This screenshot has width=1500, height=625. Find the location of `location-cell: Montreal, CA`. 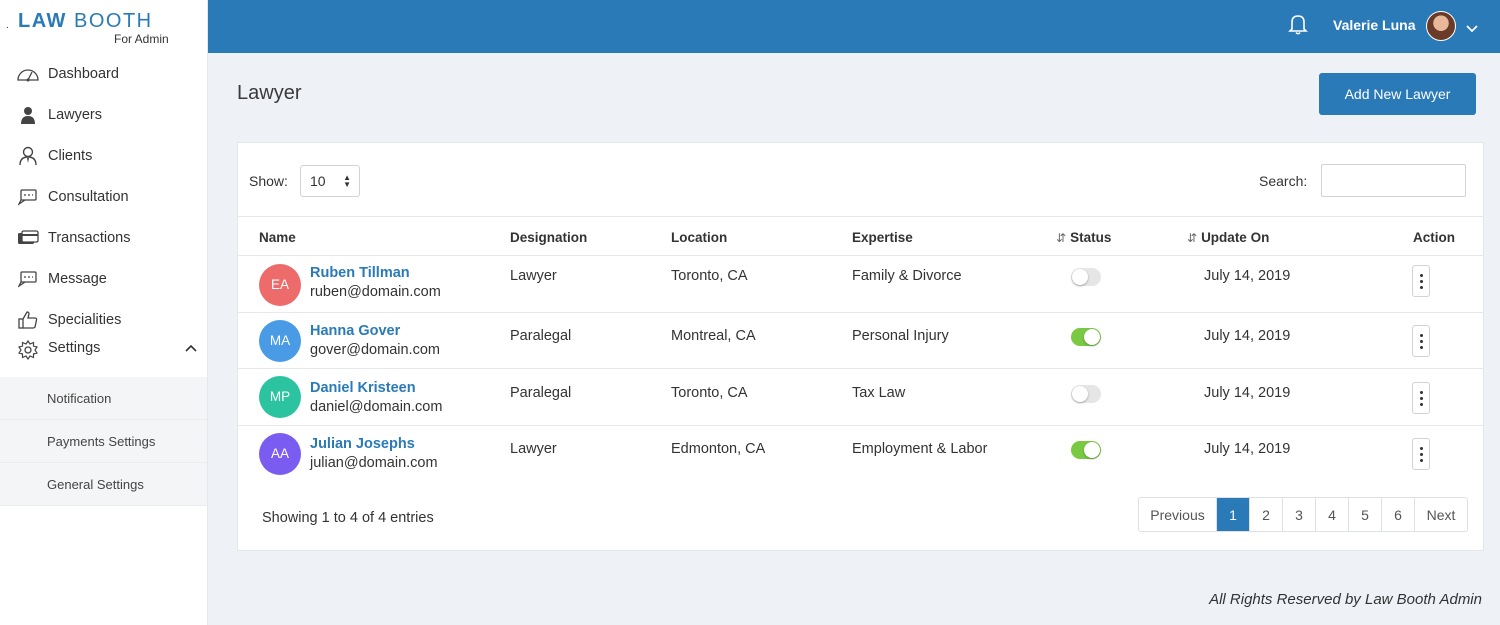

location-cell: Montreal, CA is located at coordinates (713, 336).